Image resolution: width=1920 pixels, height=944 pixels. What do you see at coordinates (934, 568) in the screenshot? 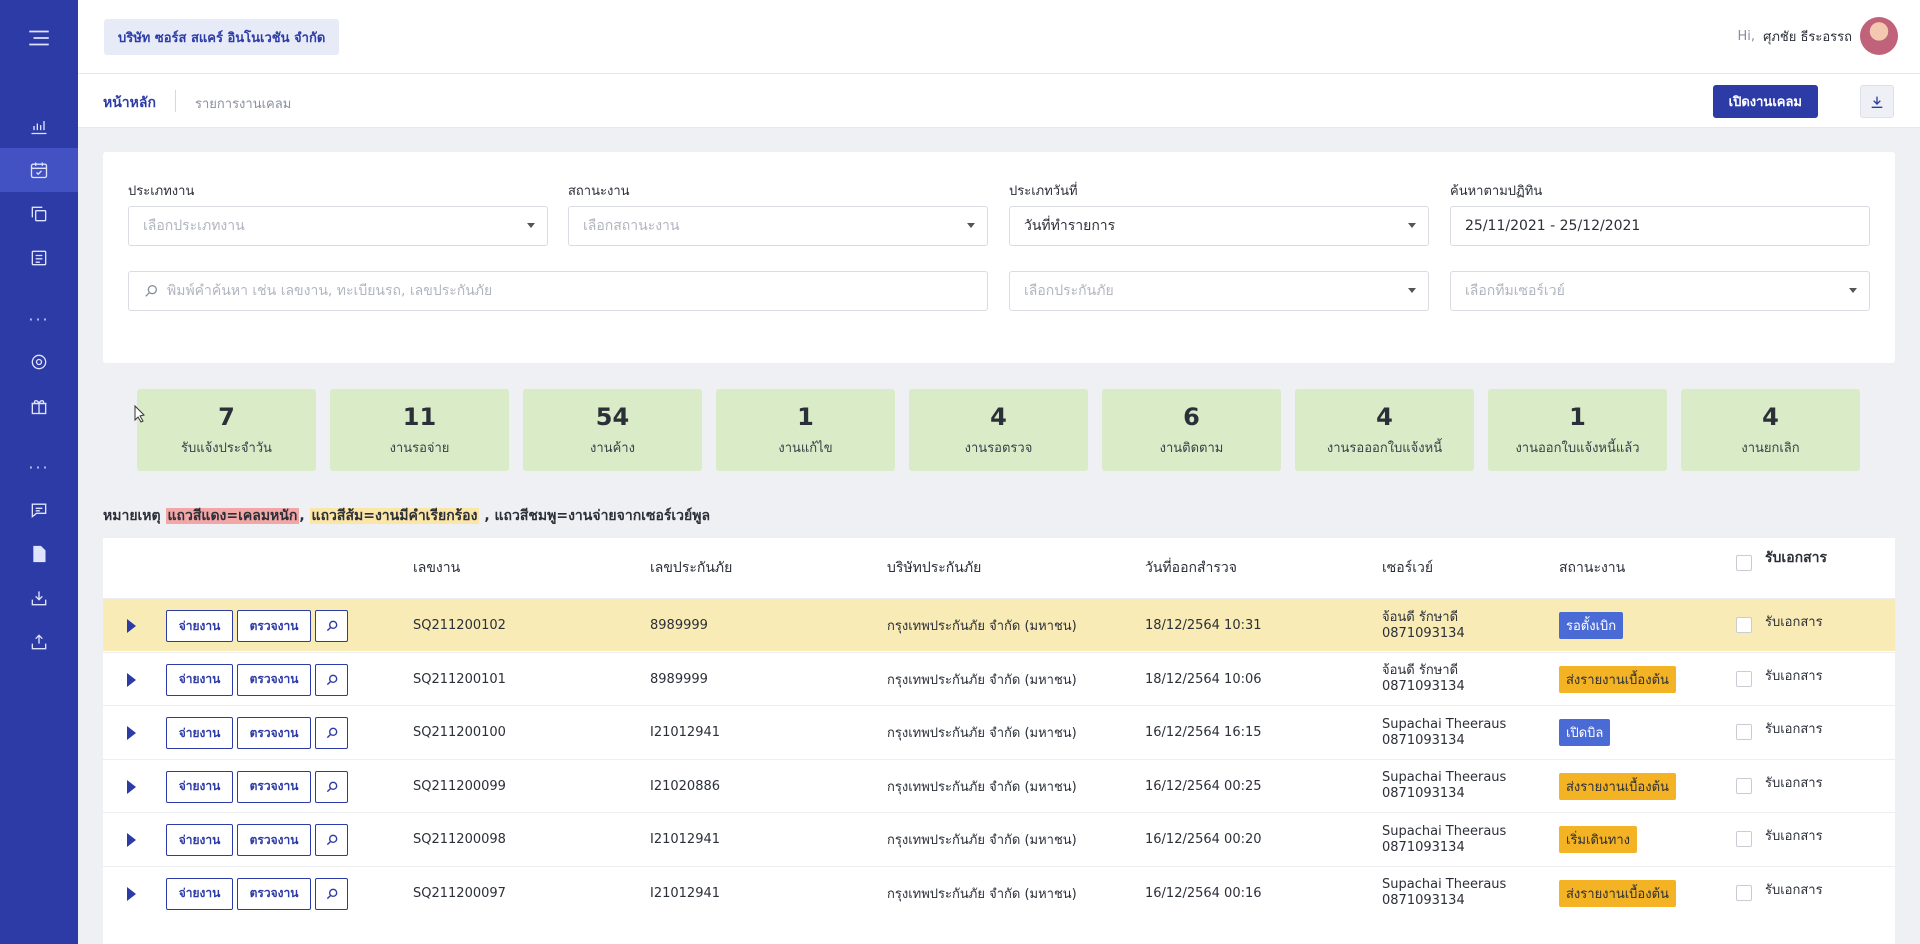
I see `header-insurer: บริษัทประกันภัย` at bounding box center [934, 568].